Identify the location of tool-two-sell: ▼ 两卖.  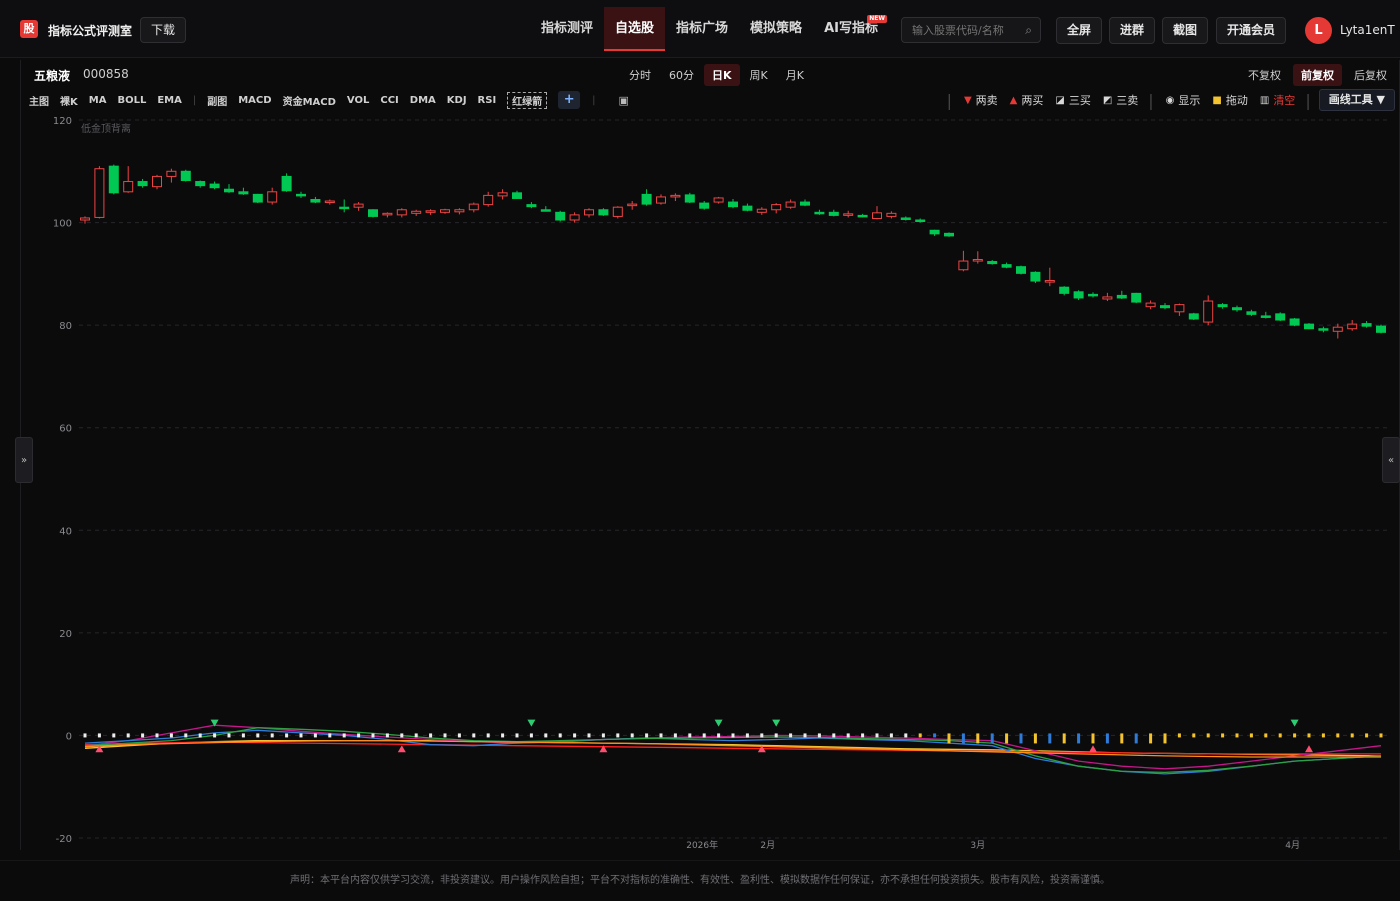
(981, 100).